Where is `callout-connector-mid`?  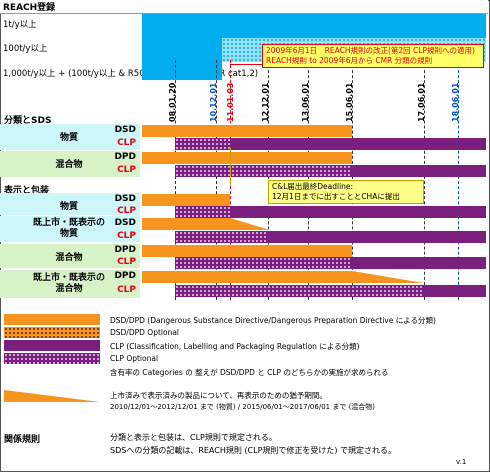
callout-connector-mid is located at coordinates (230, 167).